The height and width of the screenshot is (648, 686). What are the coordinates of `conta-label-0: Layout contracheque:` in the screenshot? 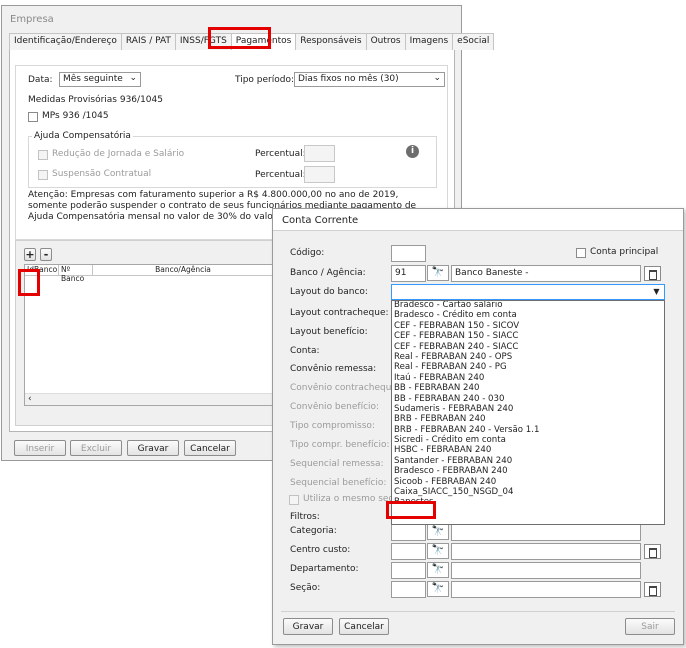 It's located at (339, 313).